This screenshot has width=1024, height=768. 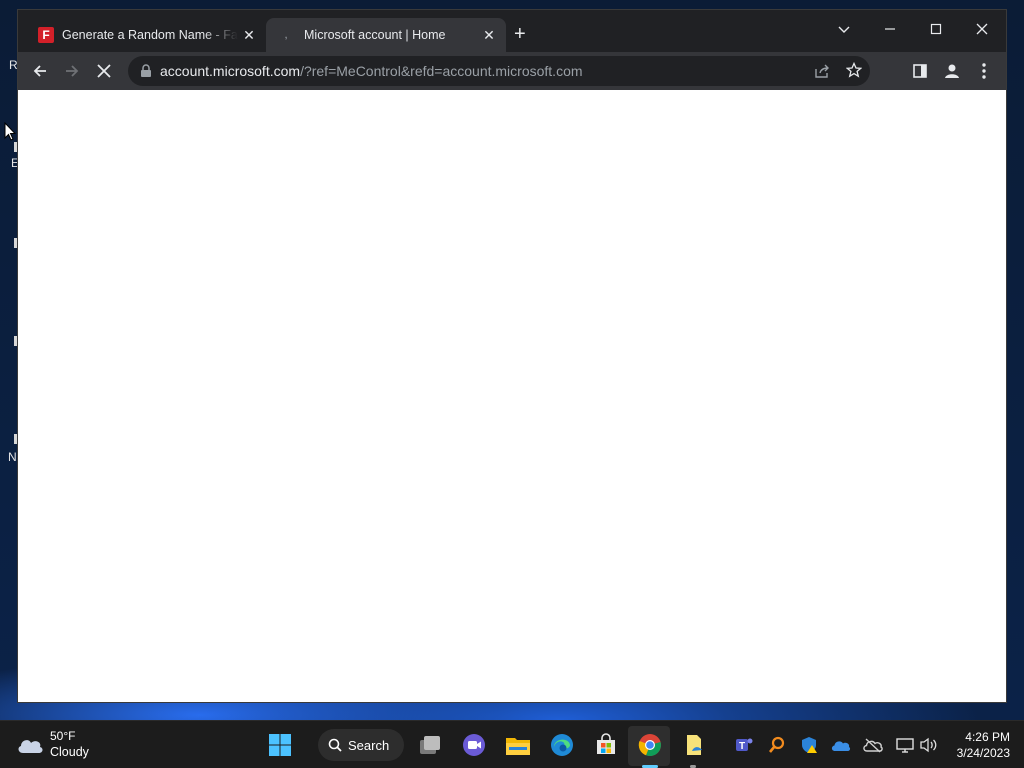 I want to click on tab-microsoft-account: , Microsoft account | Home ✕, so click(x=386, y=35).